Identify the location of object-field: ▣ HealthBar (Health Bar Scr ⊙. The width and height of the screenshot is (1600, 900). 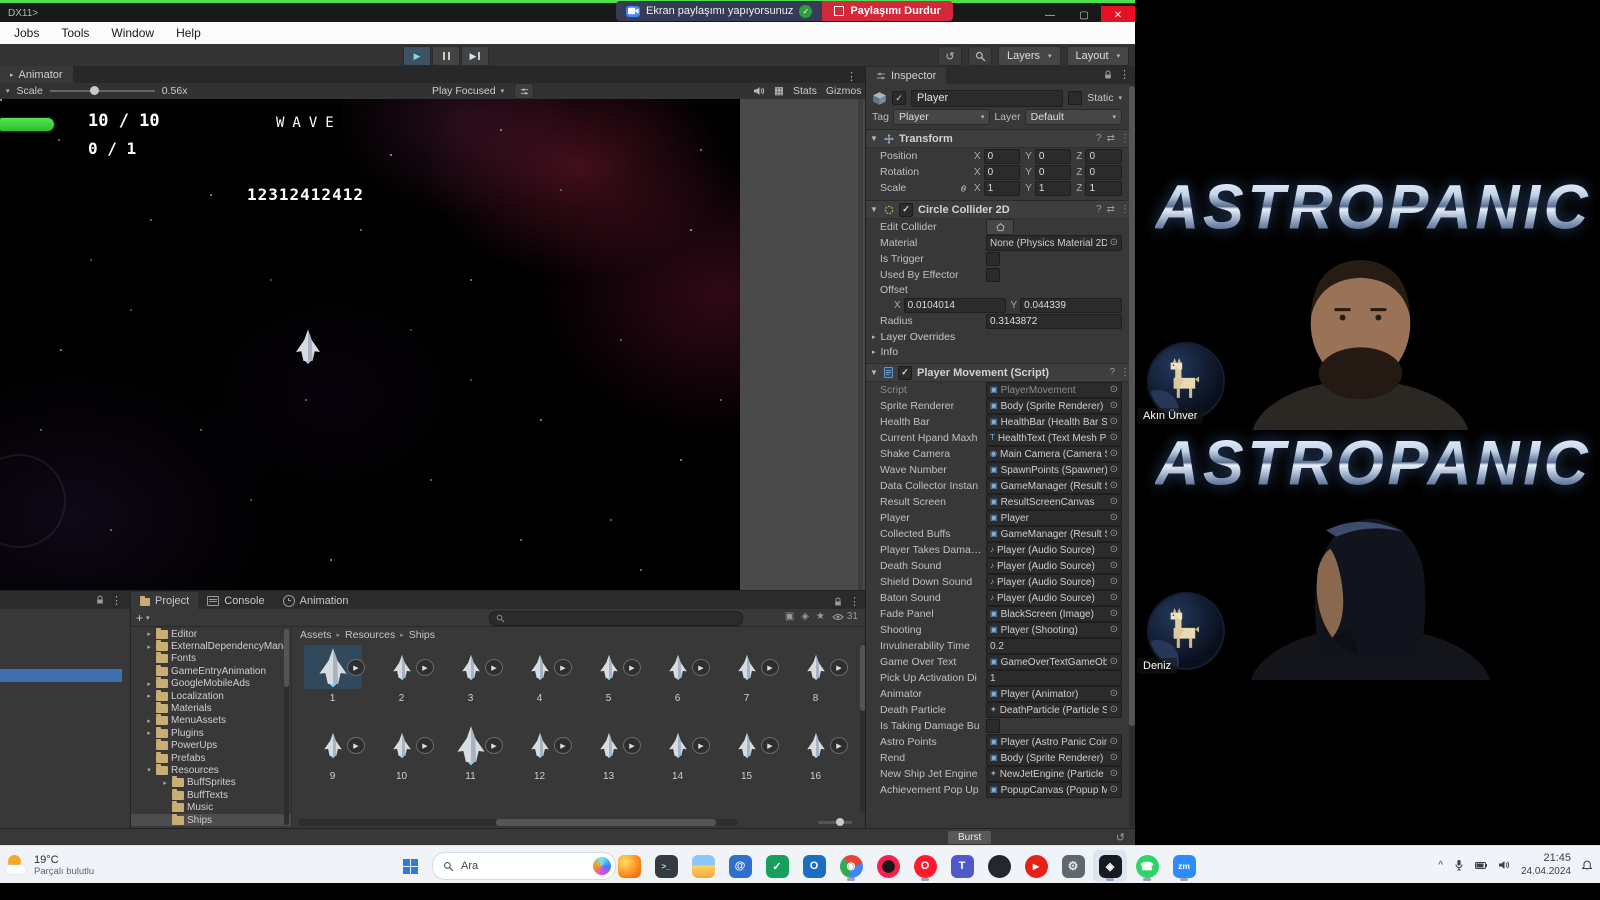
(1054, 422).